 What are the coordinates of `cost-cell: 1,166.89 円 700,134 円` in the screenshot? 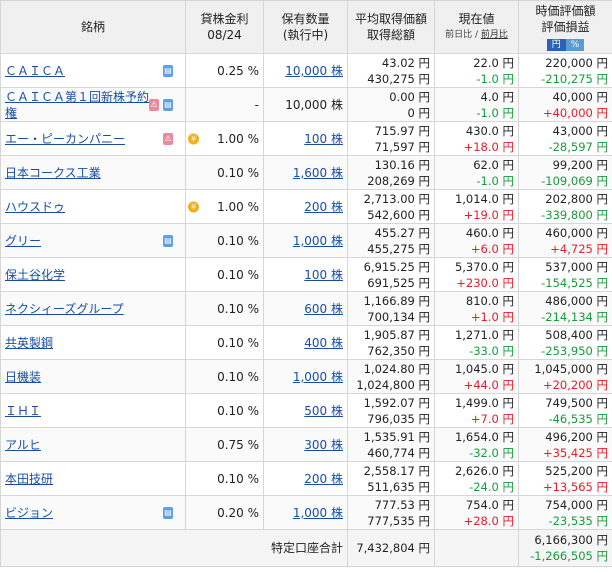 It's located at (391, 308).